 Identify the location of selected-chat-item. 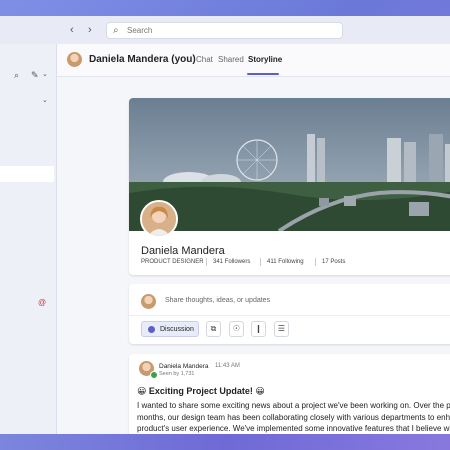
(27, 174).